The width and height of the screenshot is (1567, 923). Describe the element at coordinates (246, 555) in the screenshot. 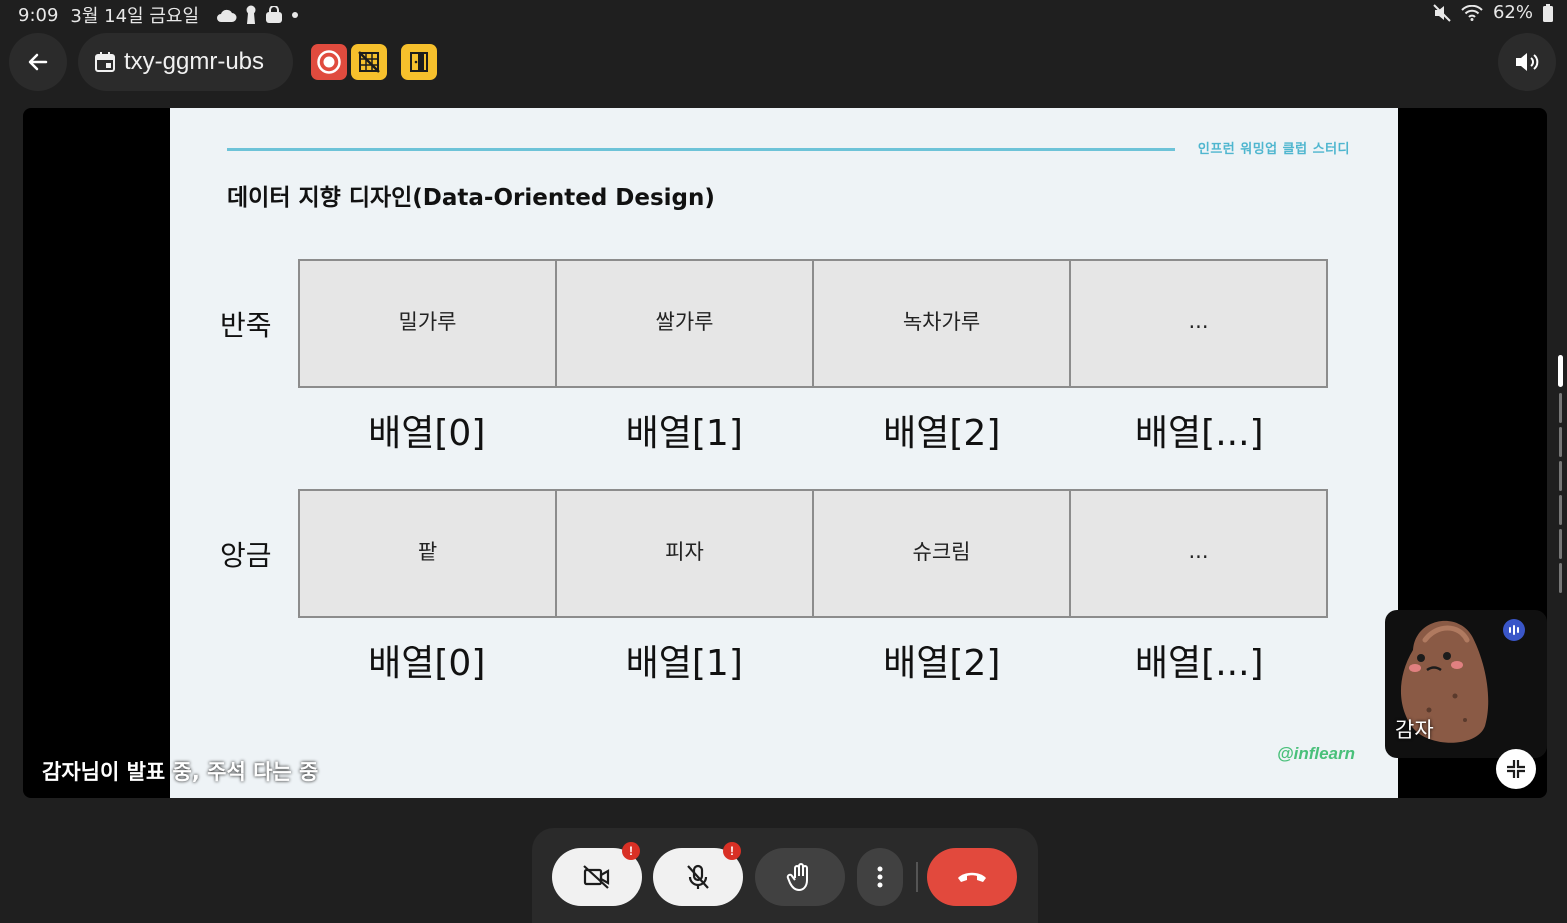

I see `row-label-filling: 앙금` at that location.